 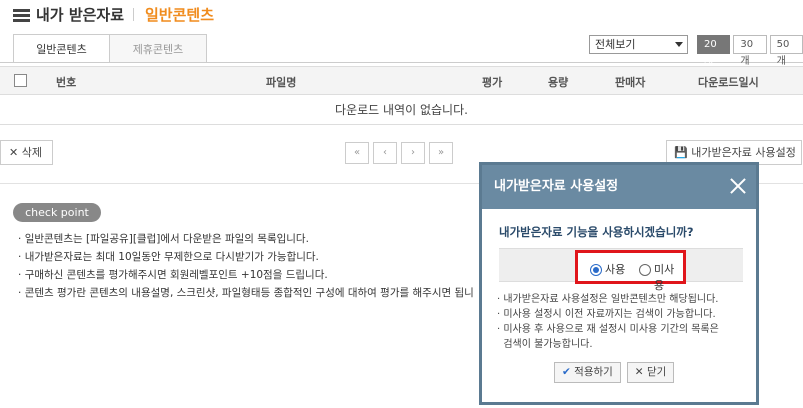 What do you see at coordinates (558, 82) in the screenshot?
I see `col-size: 용량` at bounding box center [558, 82].